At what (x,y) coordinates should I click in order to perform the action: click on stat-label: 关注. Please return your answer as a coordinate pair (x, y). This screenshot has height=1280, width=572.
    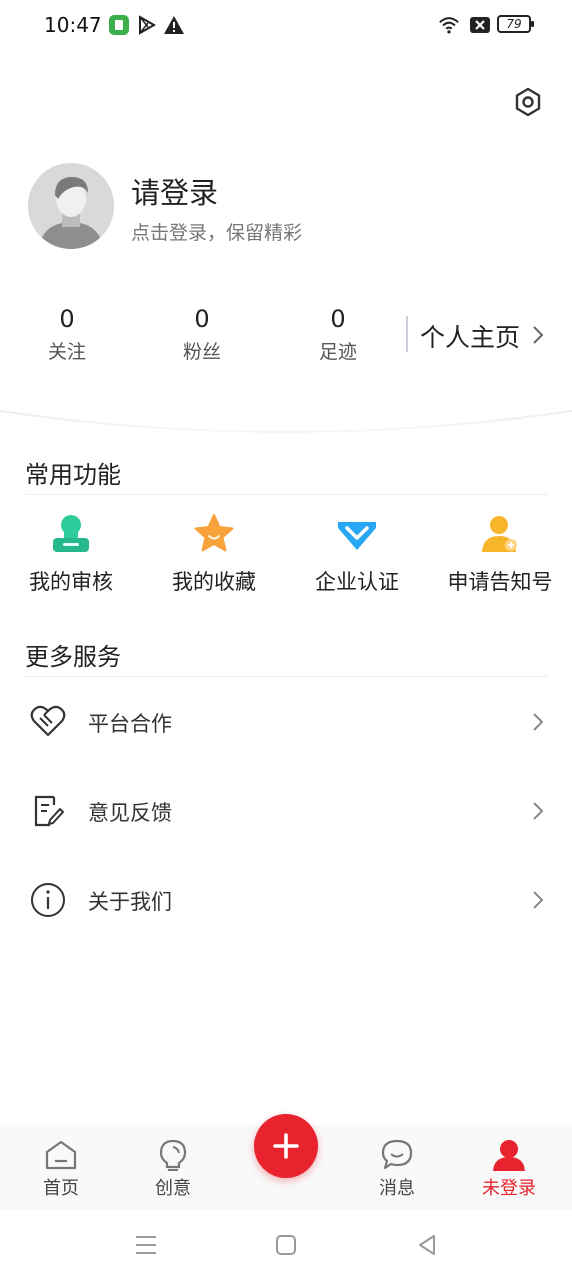
    Looking at the image, I should click on (66, 352).